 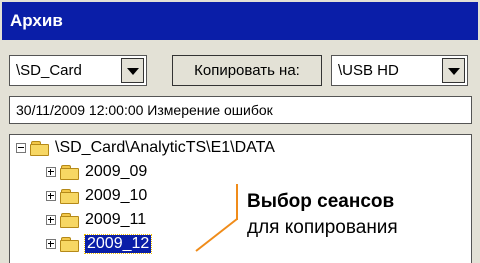 I want to click on callout-pointer, so click(x=216, y=235).